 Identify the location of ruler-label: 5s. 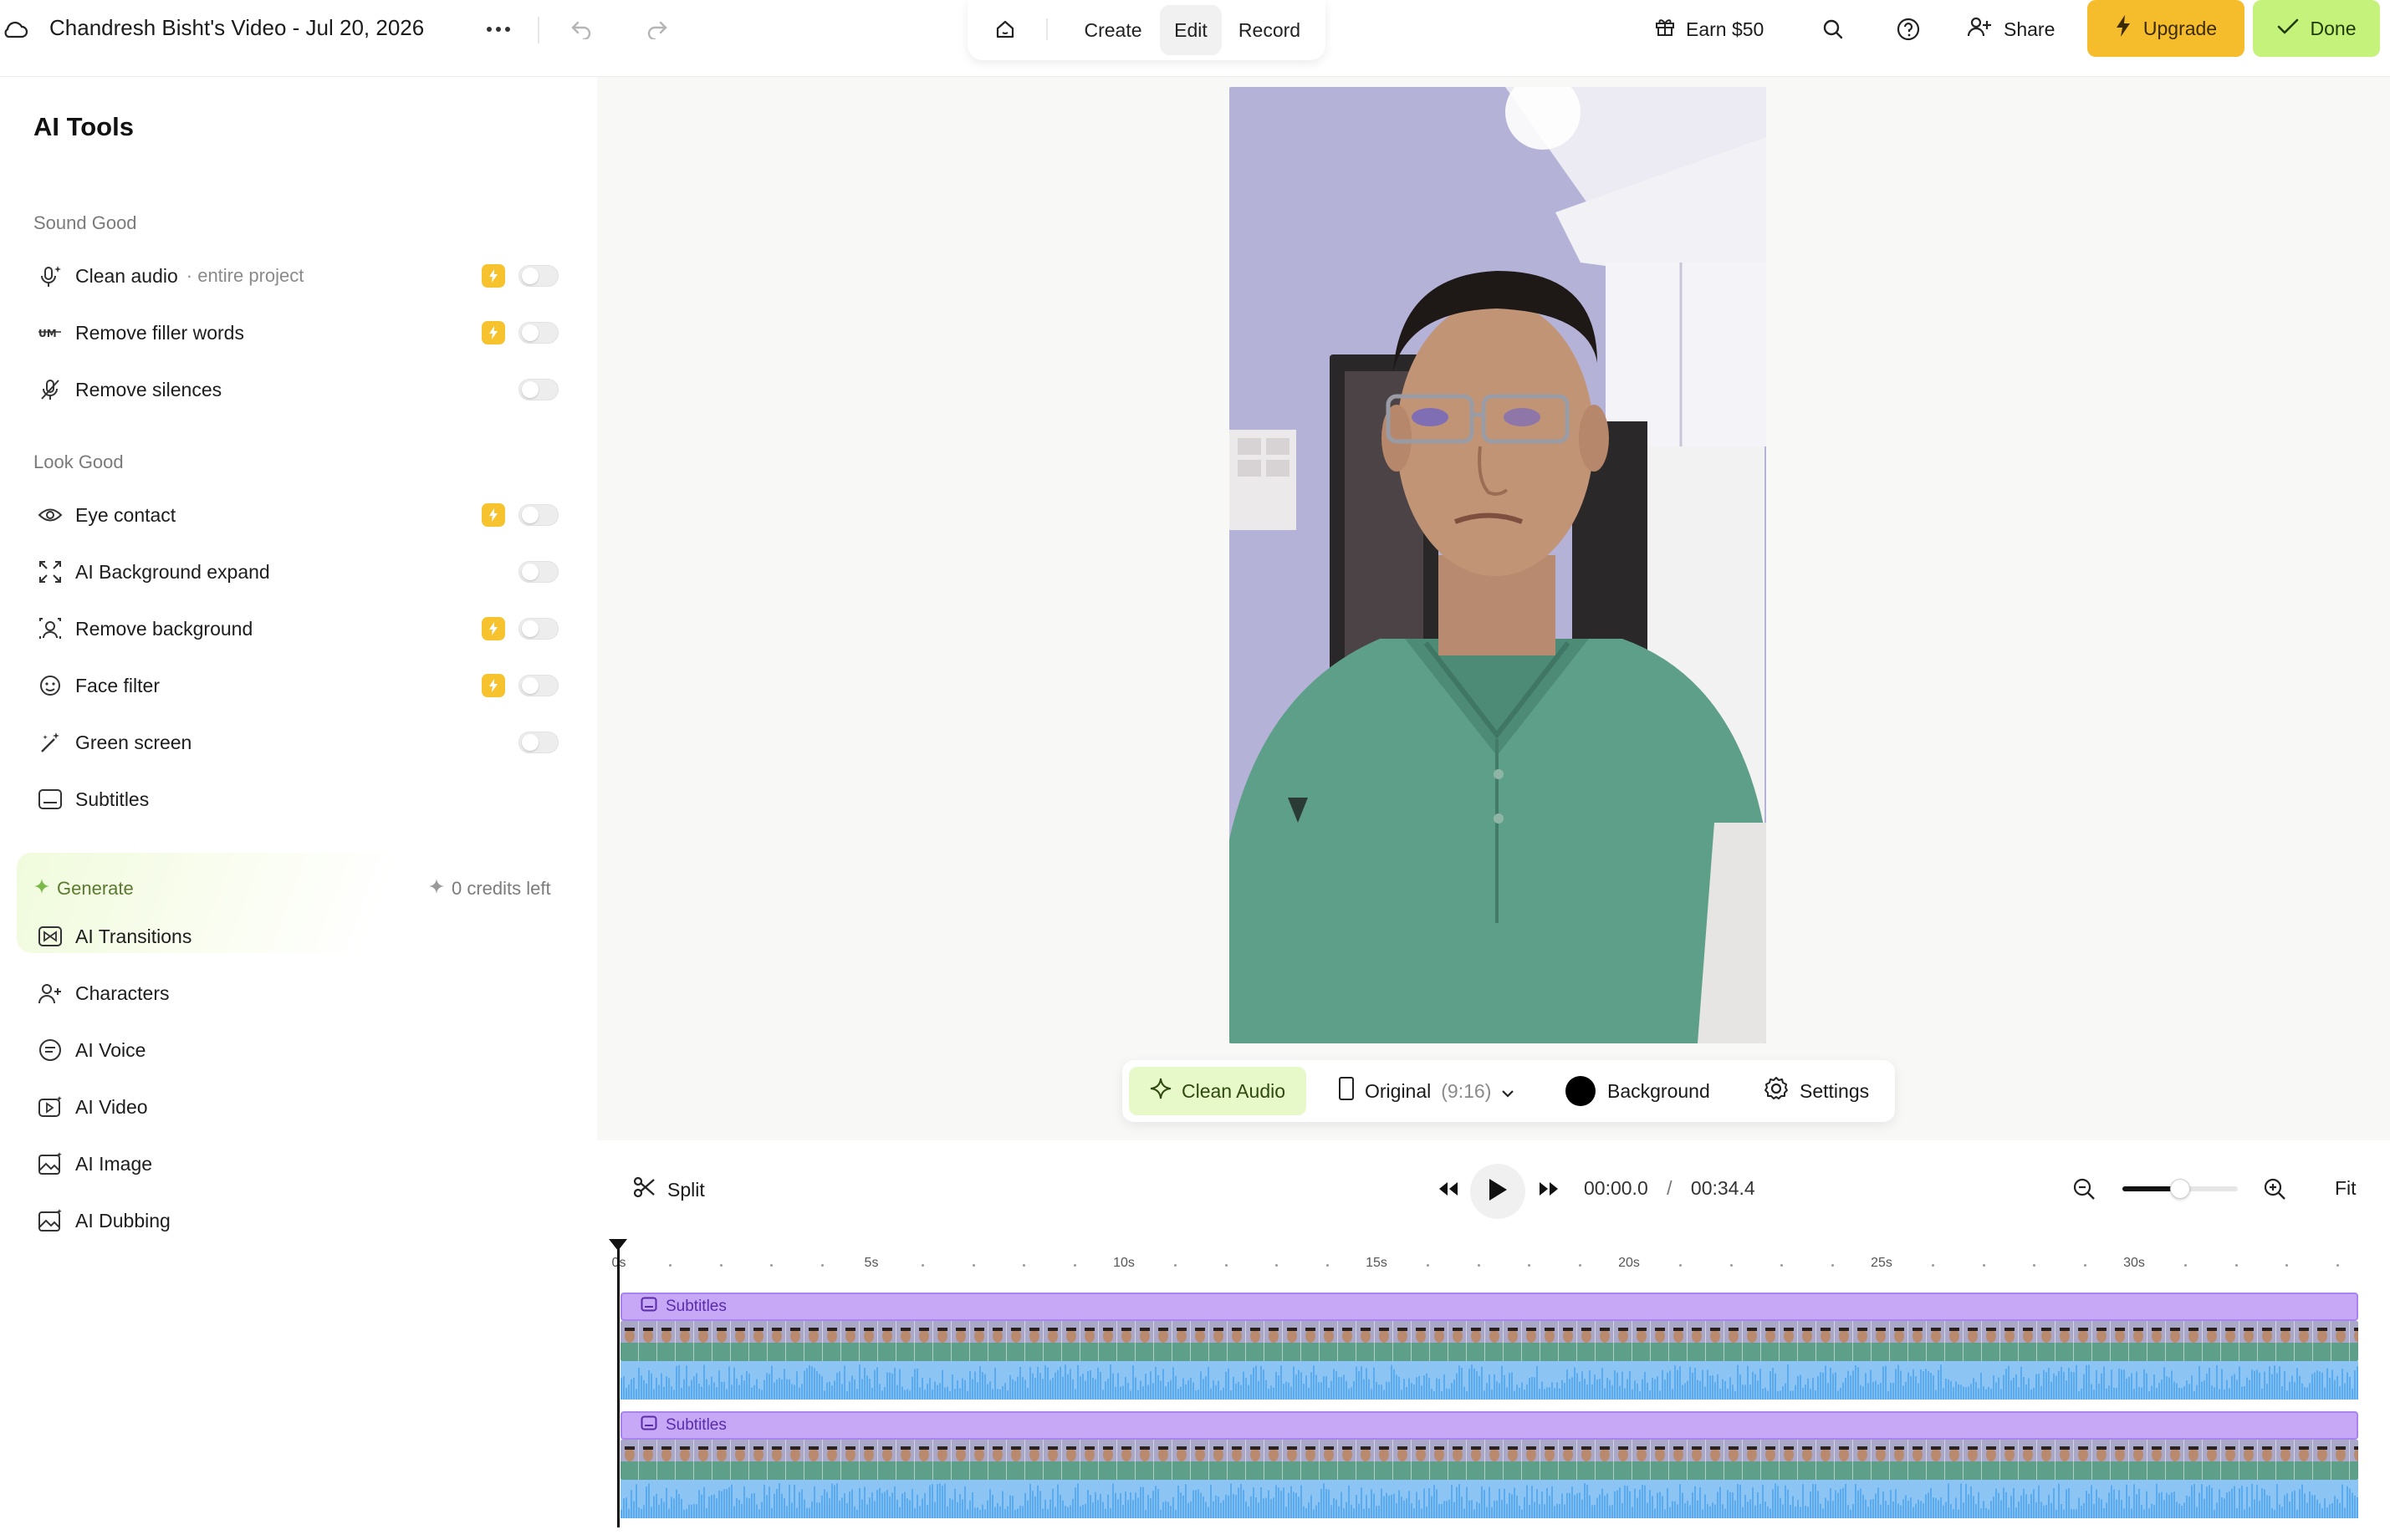
(871, 1263).